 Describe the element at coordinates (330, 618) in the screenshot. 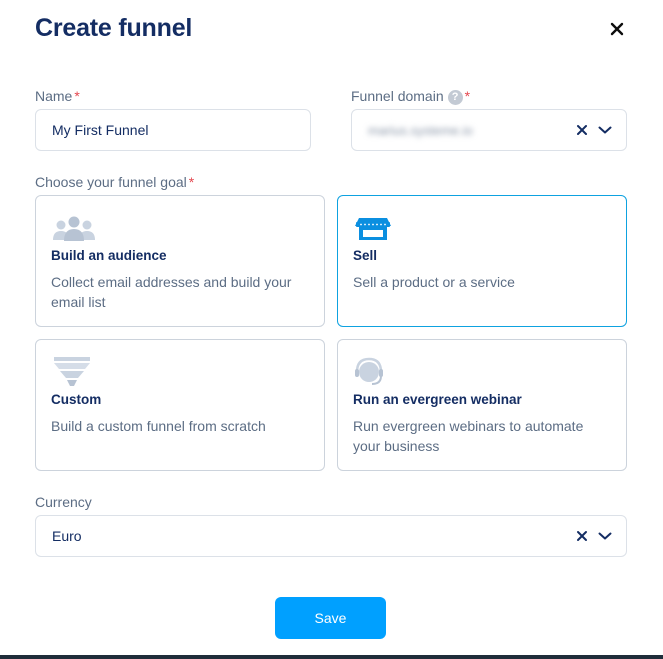

I see `save-button: Save` at that location.